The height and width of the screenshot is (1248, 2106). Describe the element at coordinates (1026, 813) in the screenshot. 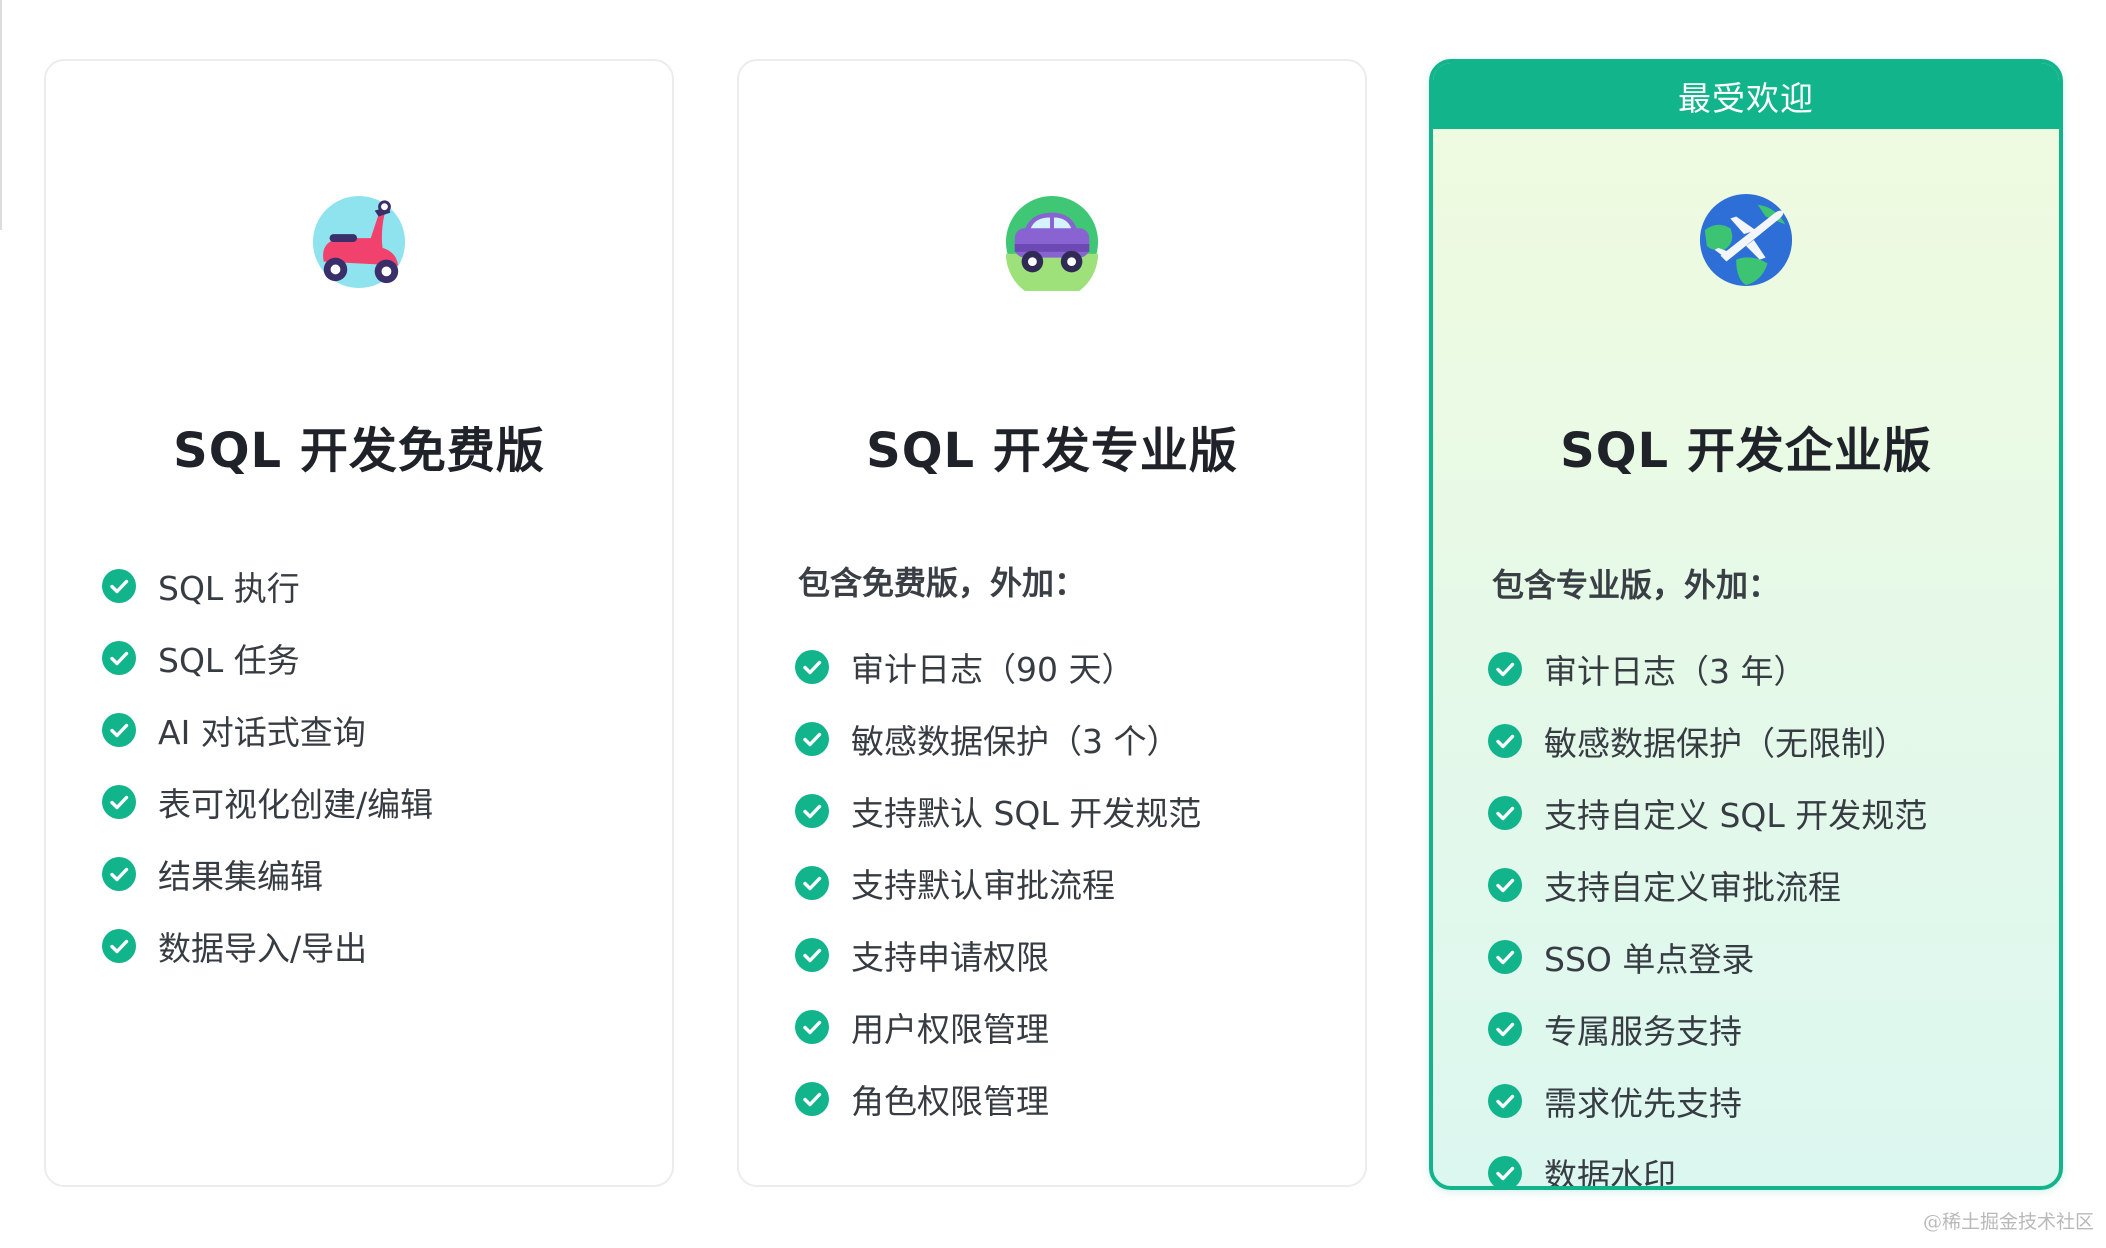

I see `feature-label: 支持默认 SQL 开发规范` at that location.